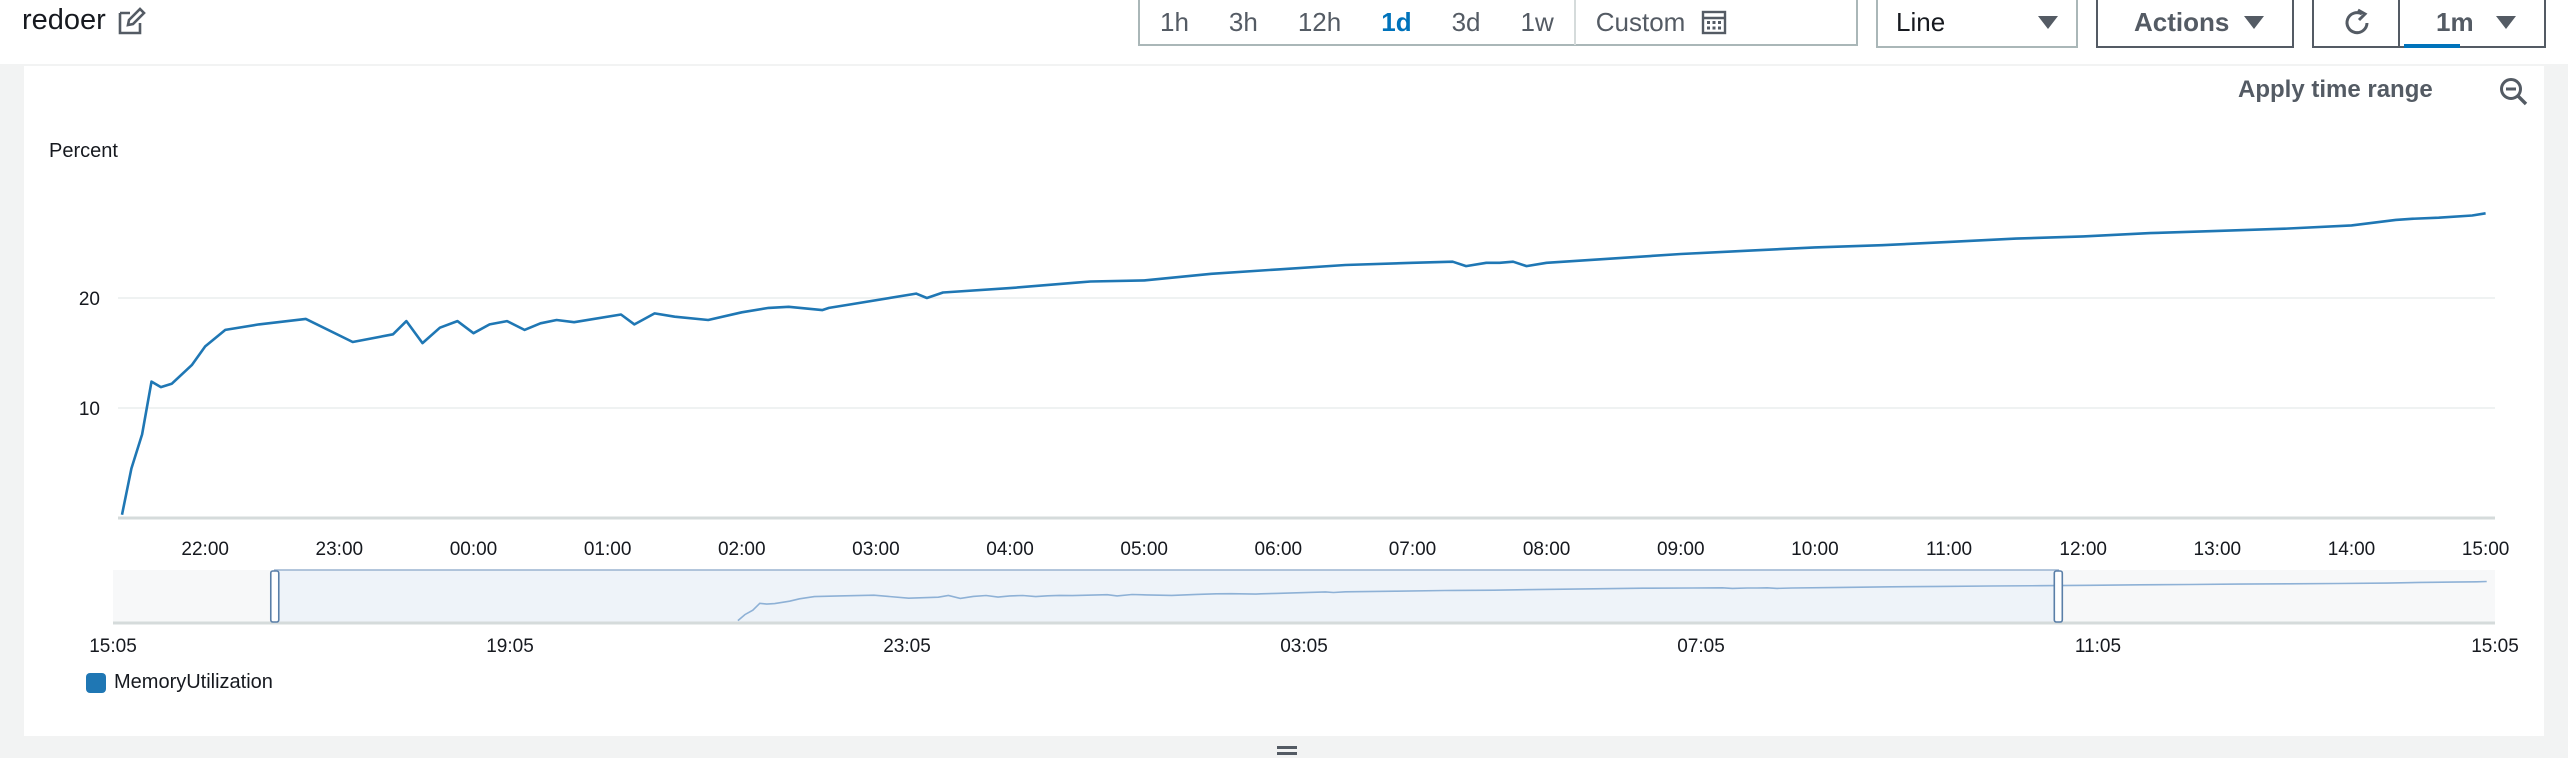 The height and width of the screenshot is (758, 2568). What do you see at coordinates (193, 682) in the screenshot?
I see `legend-label: MemoryUtilization` at bounding box center [193, 682].